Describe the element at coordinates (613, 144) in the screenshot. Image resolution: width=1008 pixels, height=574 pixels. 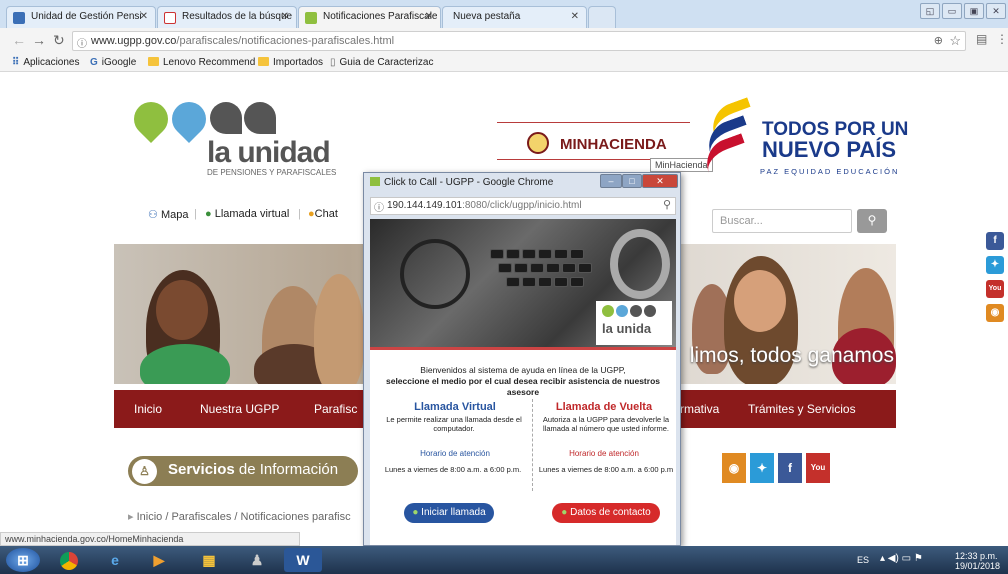
I see `minhacienda-label: MINHACIENDA` at that location.